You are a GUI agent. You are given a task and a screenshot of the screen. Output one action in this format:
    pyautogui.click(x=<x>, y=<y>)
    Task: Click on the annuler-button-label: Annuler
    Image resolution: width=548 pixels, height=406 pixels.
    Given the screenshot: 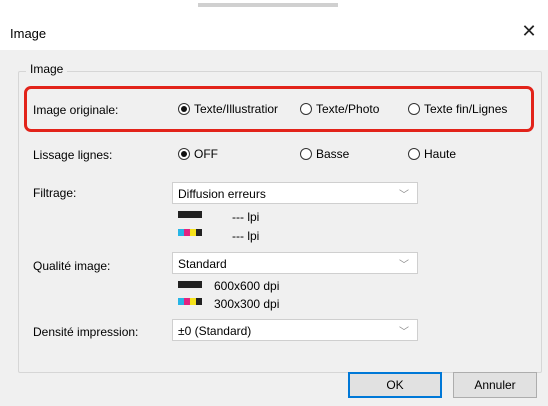 What is the action you would take?
    pyautogui.click(x=495, y=385)
    